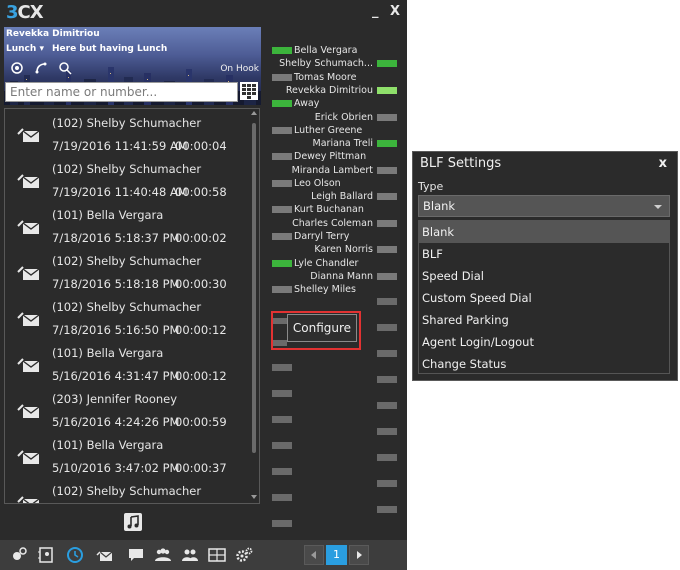 The width and height of the screenshot is (680, 570). I want to click on chevron-right-icon, so click(359, 555).